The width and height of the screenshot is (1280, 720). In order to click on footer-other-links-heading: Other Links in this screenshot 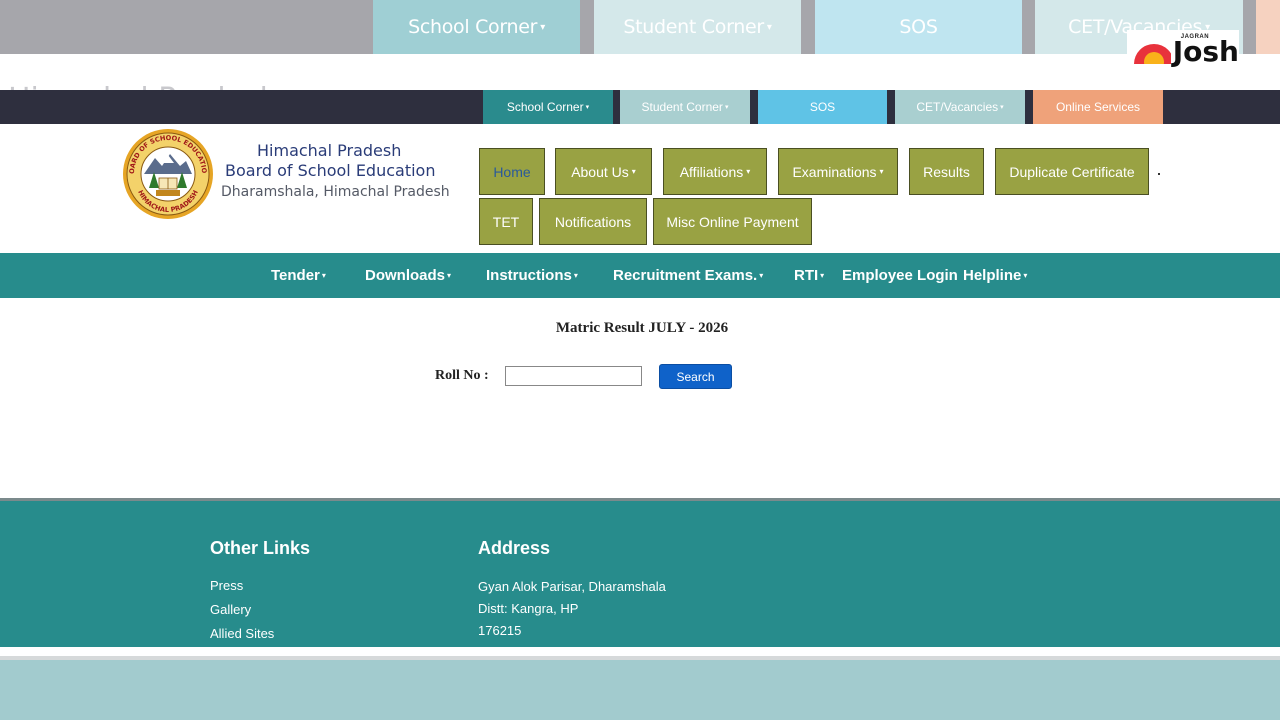, I will do `click(260, 548)`.